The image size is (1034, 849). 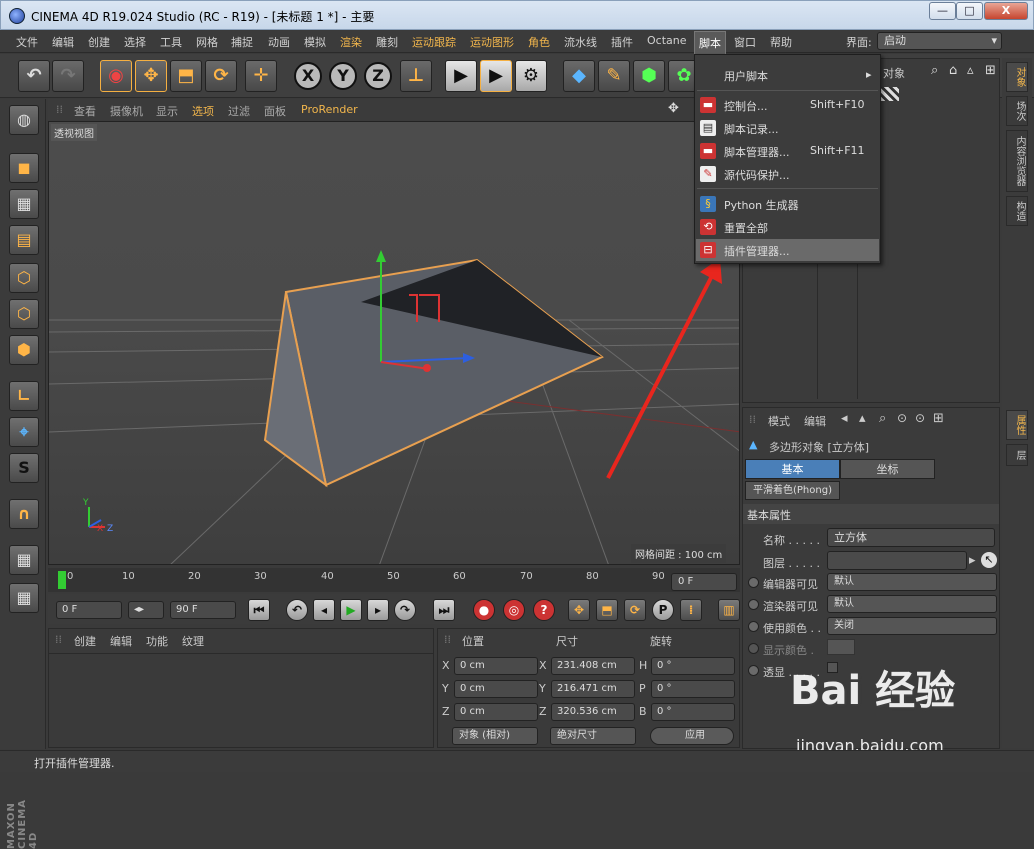 I want to click on key-scale-icon: ⬒, so click(x=607, y=610).